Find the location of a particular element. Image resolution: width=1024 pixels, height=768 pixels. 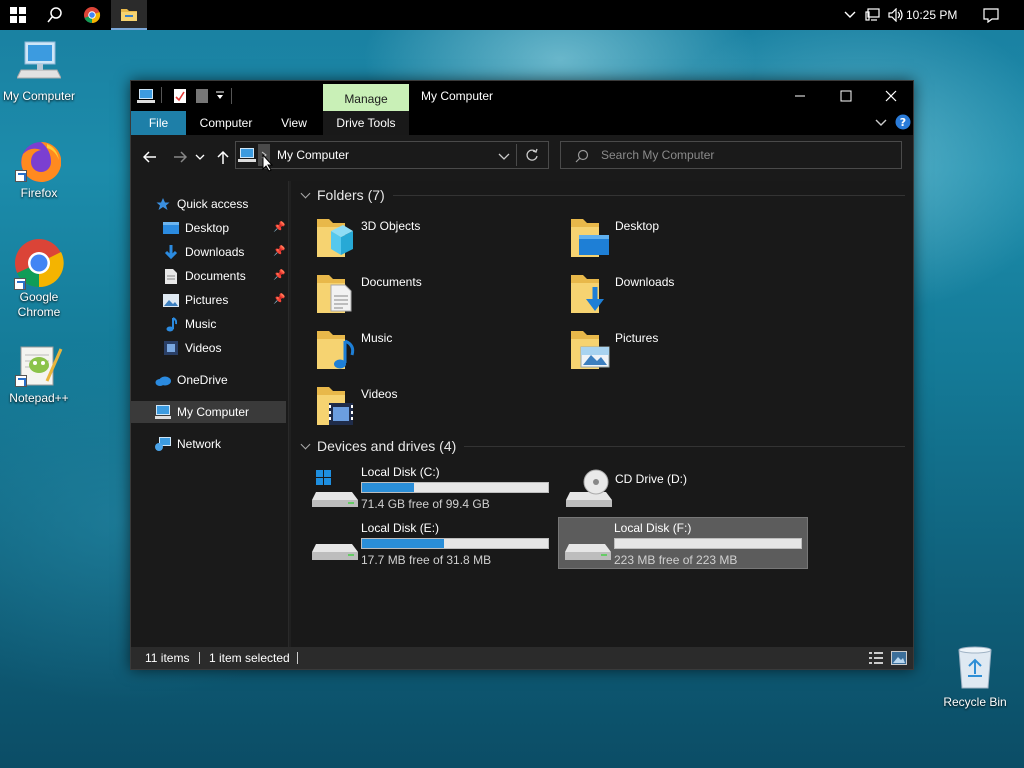

properties-button is located at coordinates (180, 97).